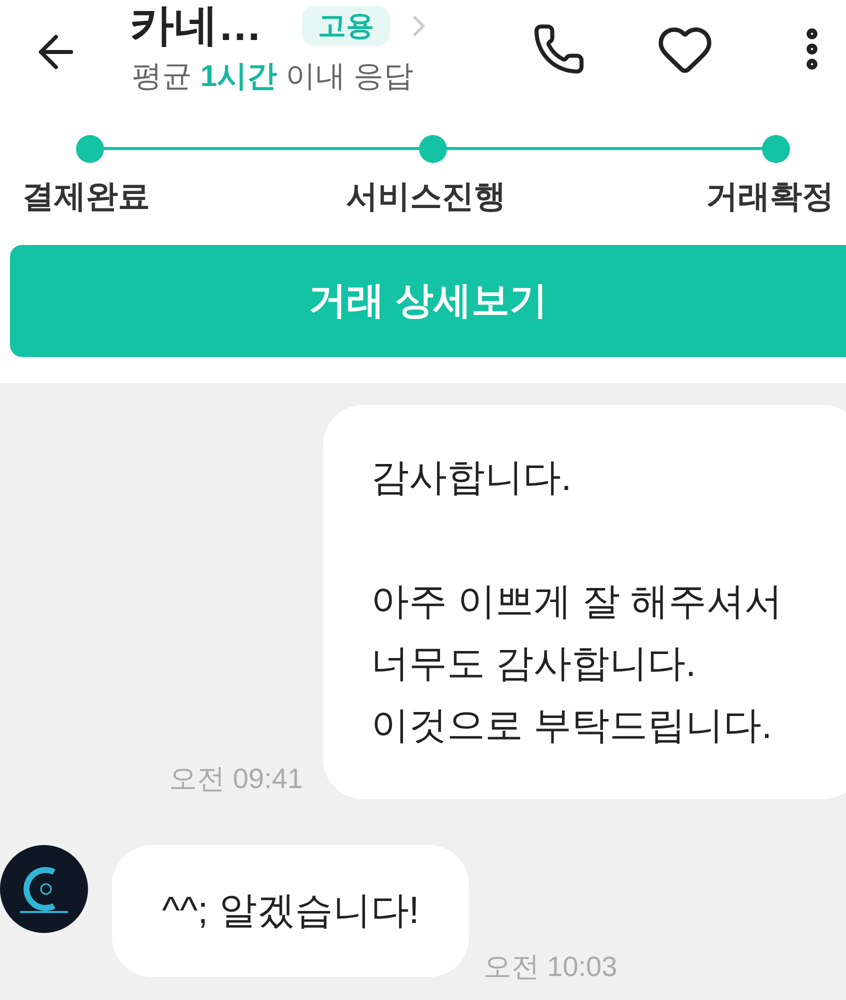  I want to click on step-label: 거래확정, so click(770, 196).